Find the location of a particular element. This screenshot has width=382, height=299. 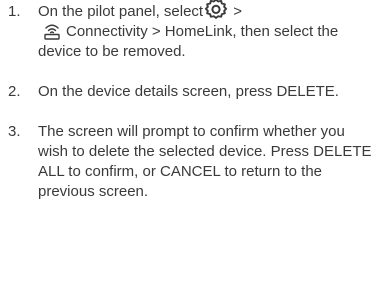

step-text-part: On the pilot panel, select is located at coordinates (121, 11).